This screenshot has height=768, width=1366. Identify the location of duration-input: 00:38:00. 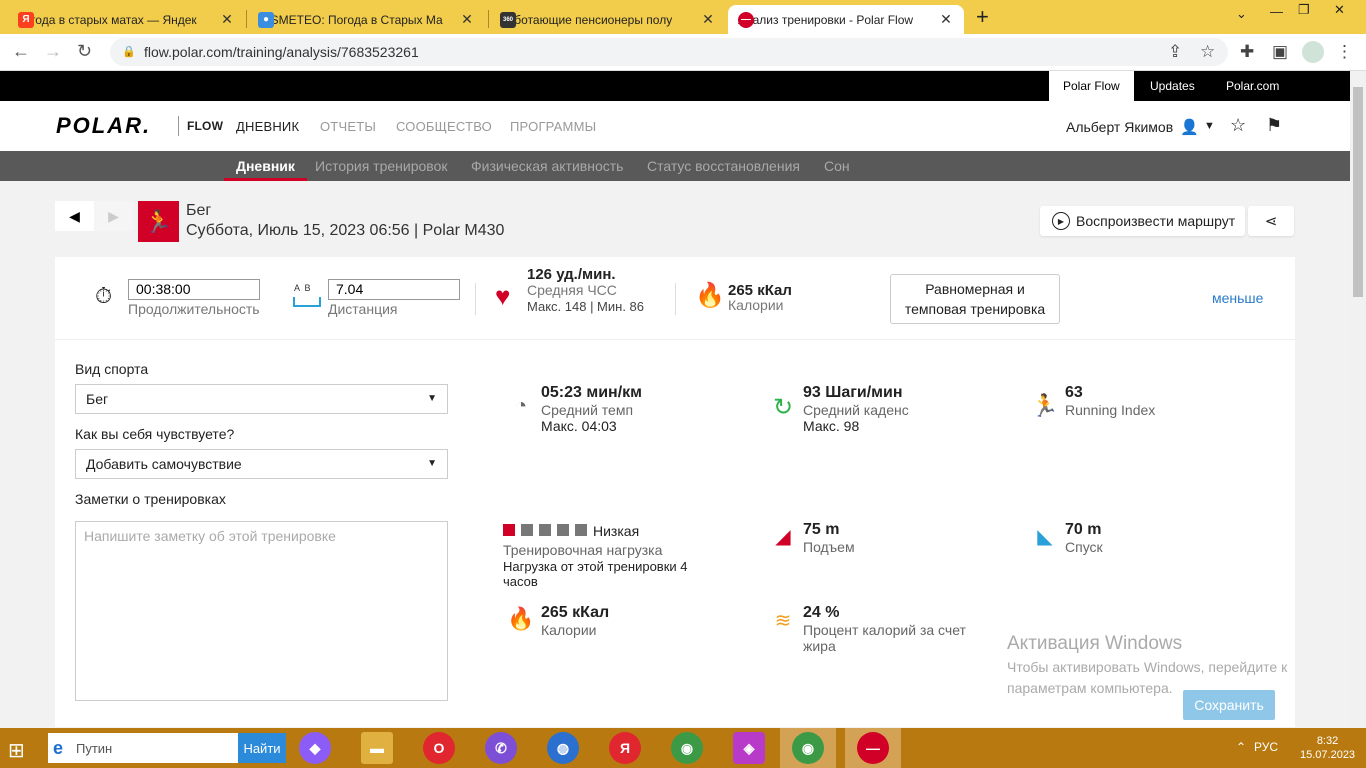
(194, 289).